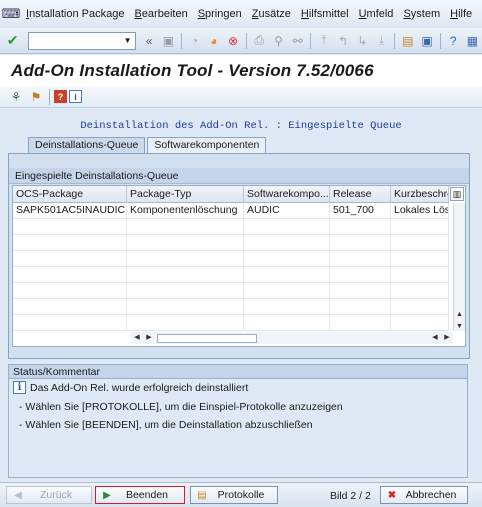  I want to click on column-header-package-typ: Package-Typ, so click(185, 194).